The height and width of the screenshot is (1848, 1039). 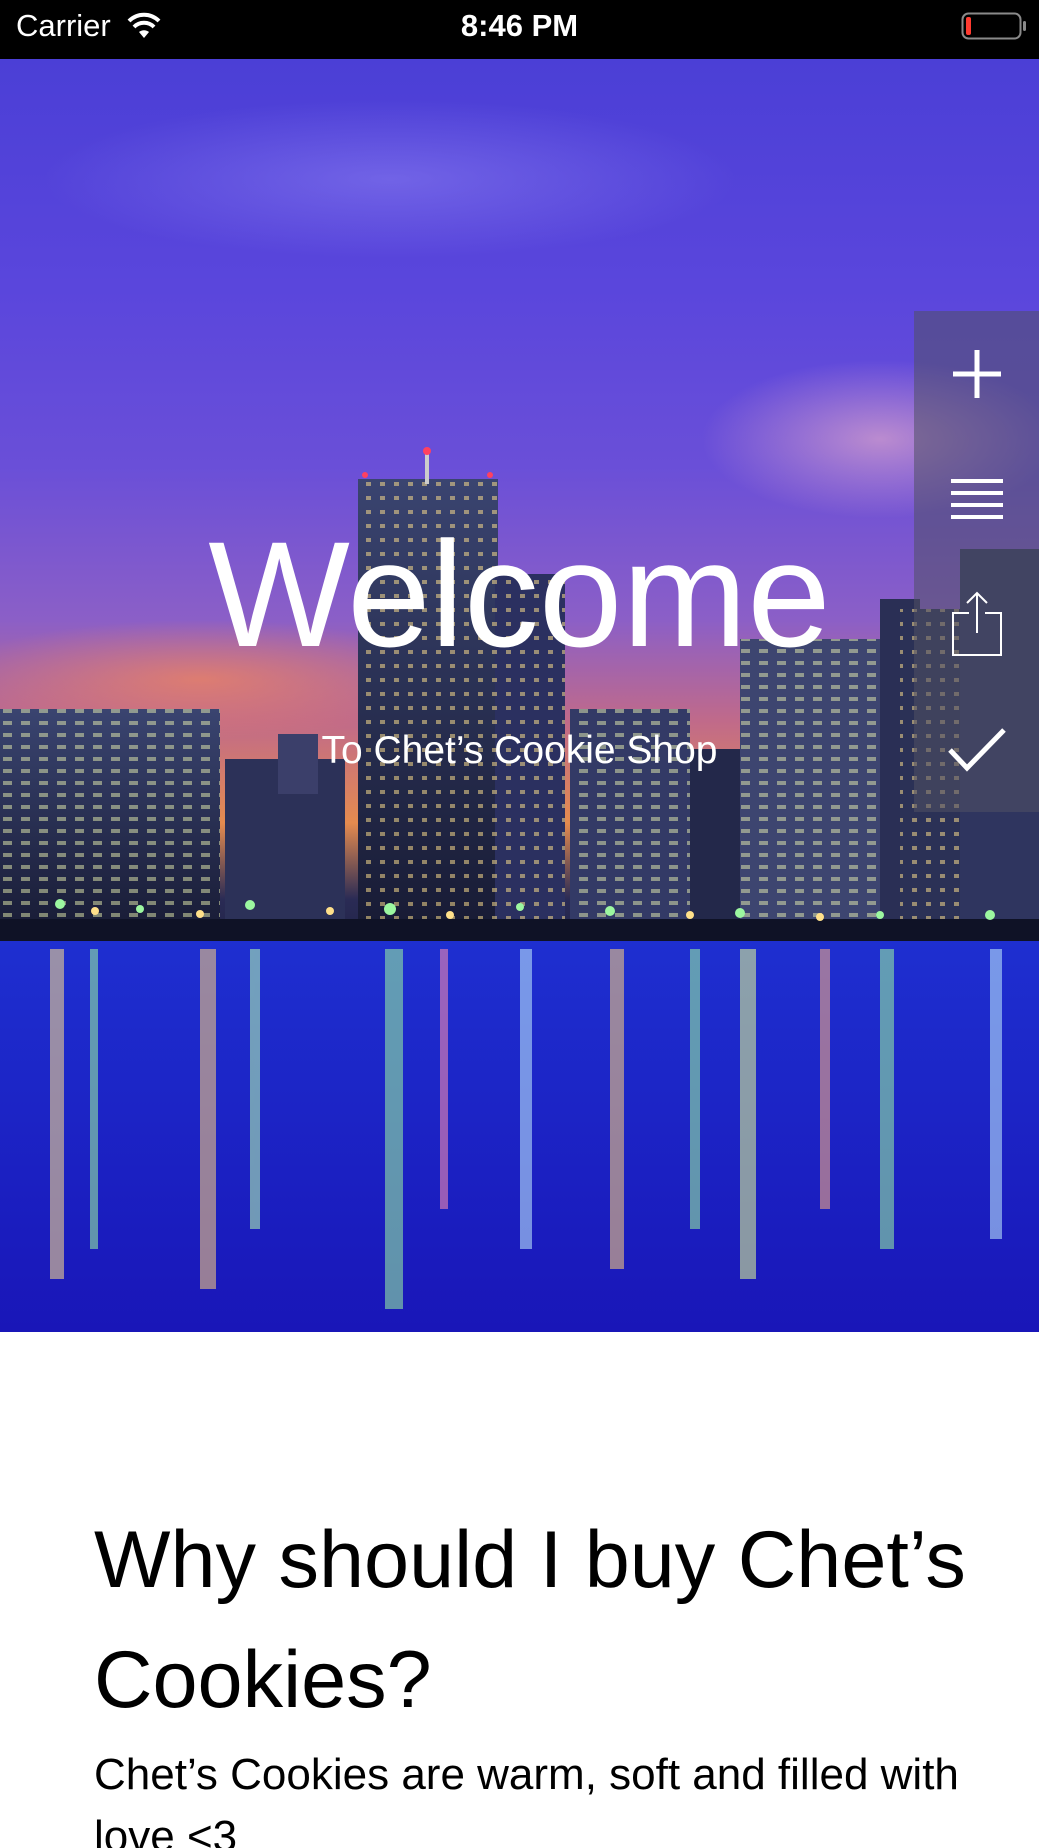 What do you see at coordinates (519, 750) in the screenshot?
I see `hero-subtitle: To Chet’s Cookie Shop` at bounding box center [519, 750].